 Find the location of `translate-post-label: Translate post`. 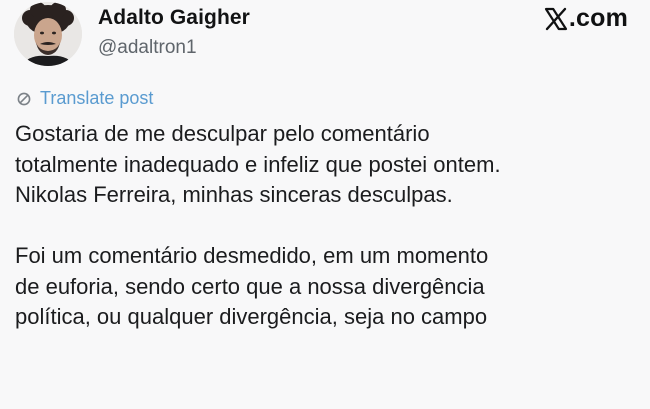

translate-post-label: Translate post is located at coordinates (97, 98).